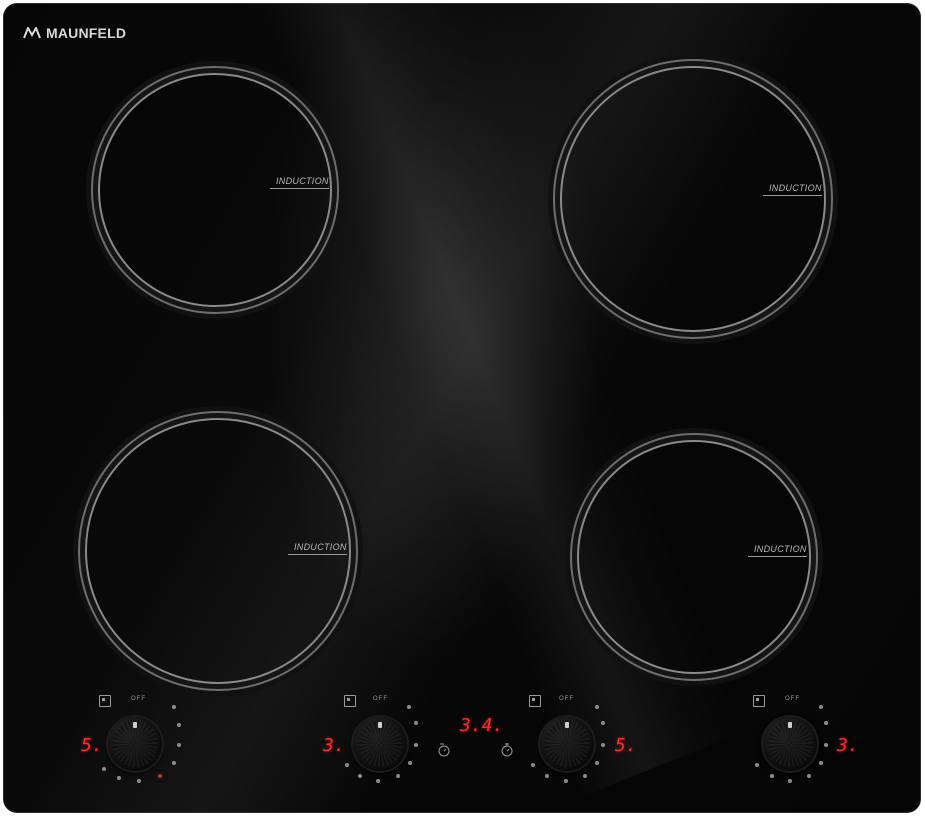  I want to click on power-display-rear-left: 3., so click(334, 745).